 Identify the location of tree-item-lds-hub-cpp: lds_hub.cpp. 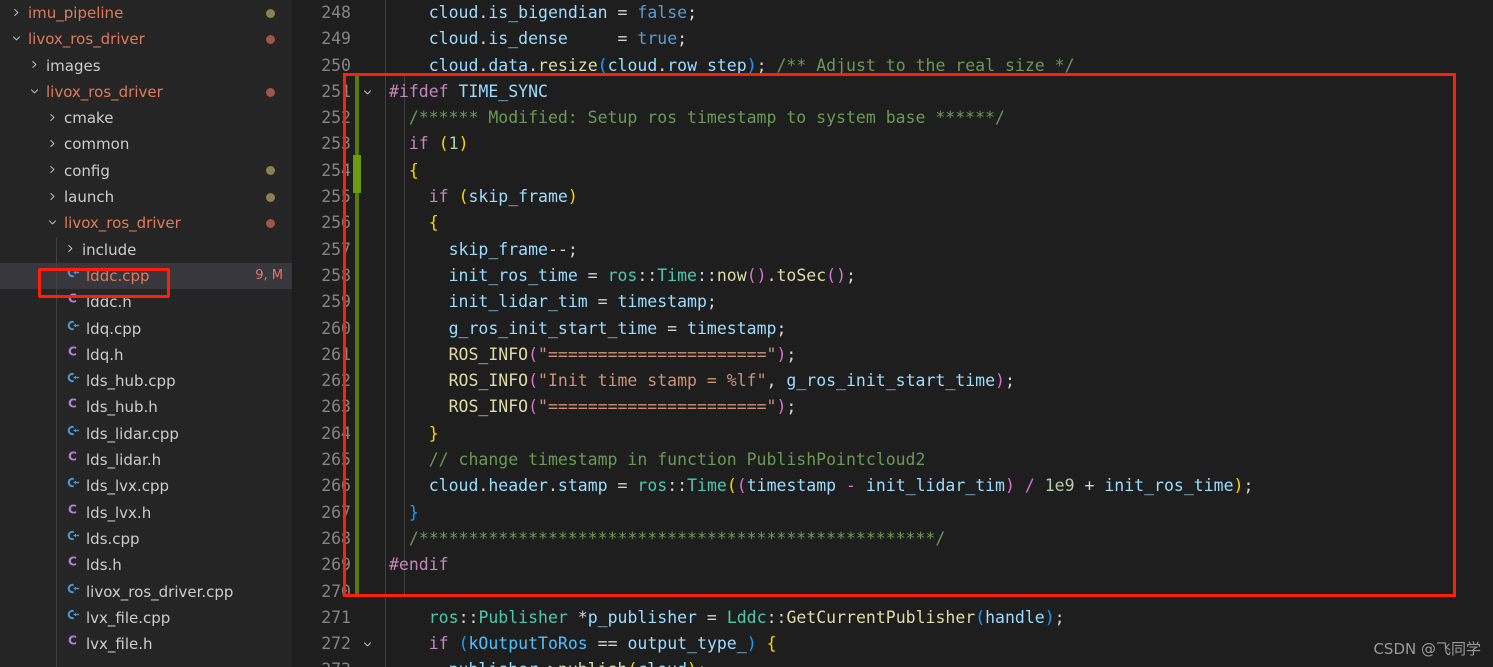
(146, 381).